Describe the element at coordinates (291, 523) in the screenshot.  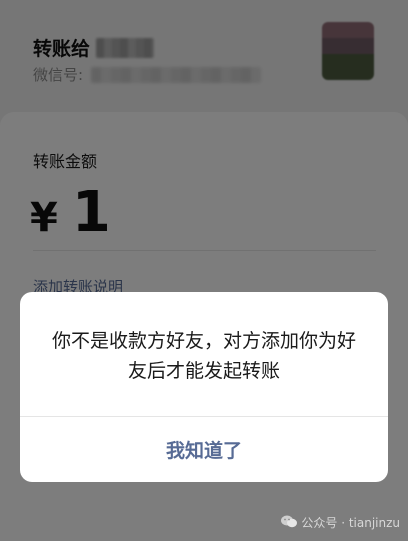
I see `wechat-logo-icon` at that location.